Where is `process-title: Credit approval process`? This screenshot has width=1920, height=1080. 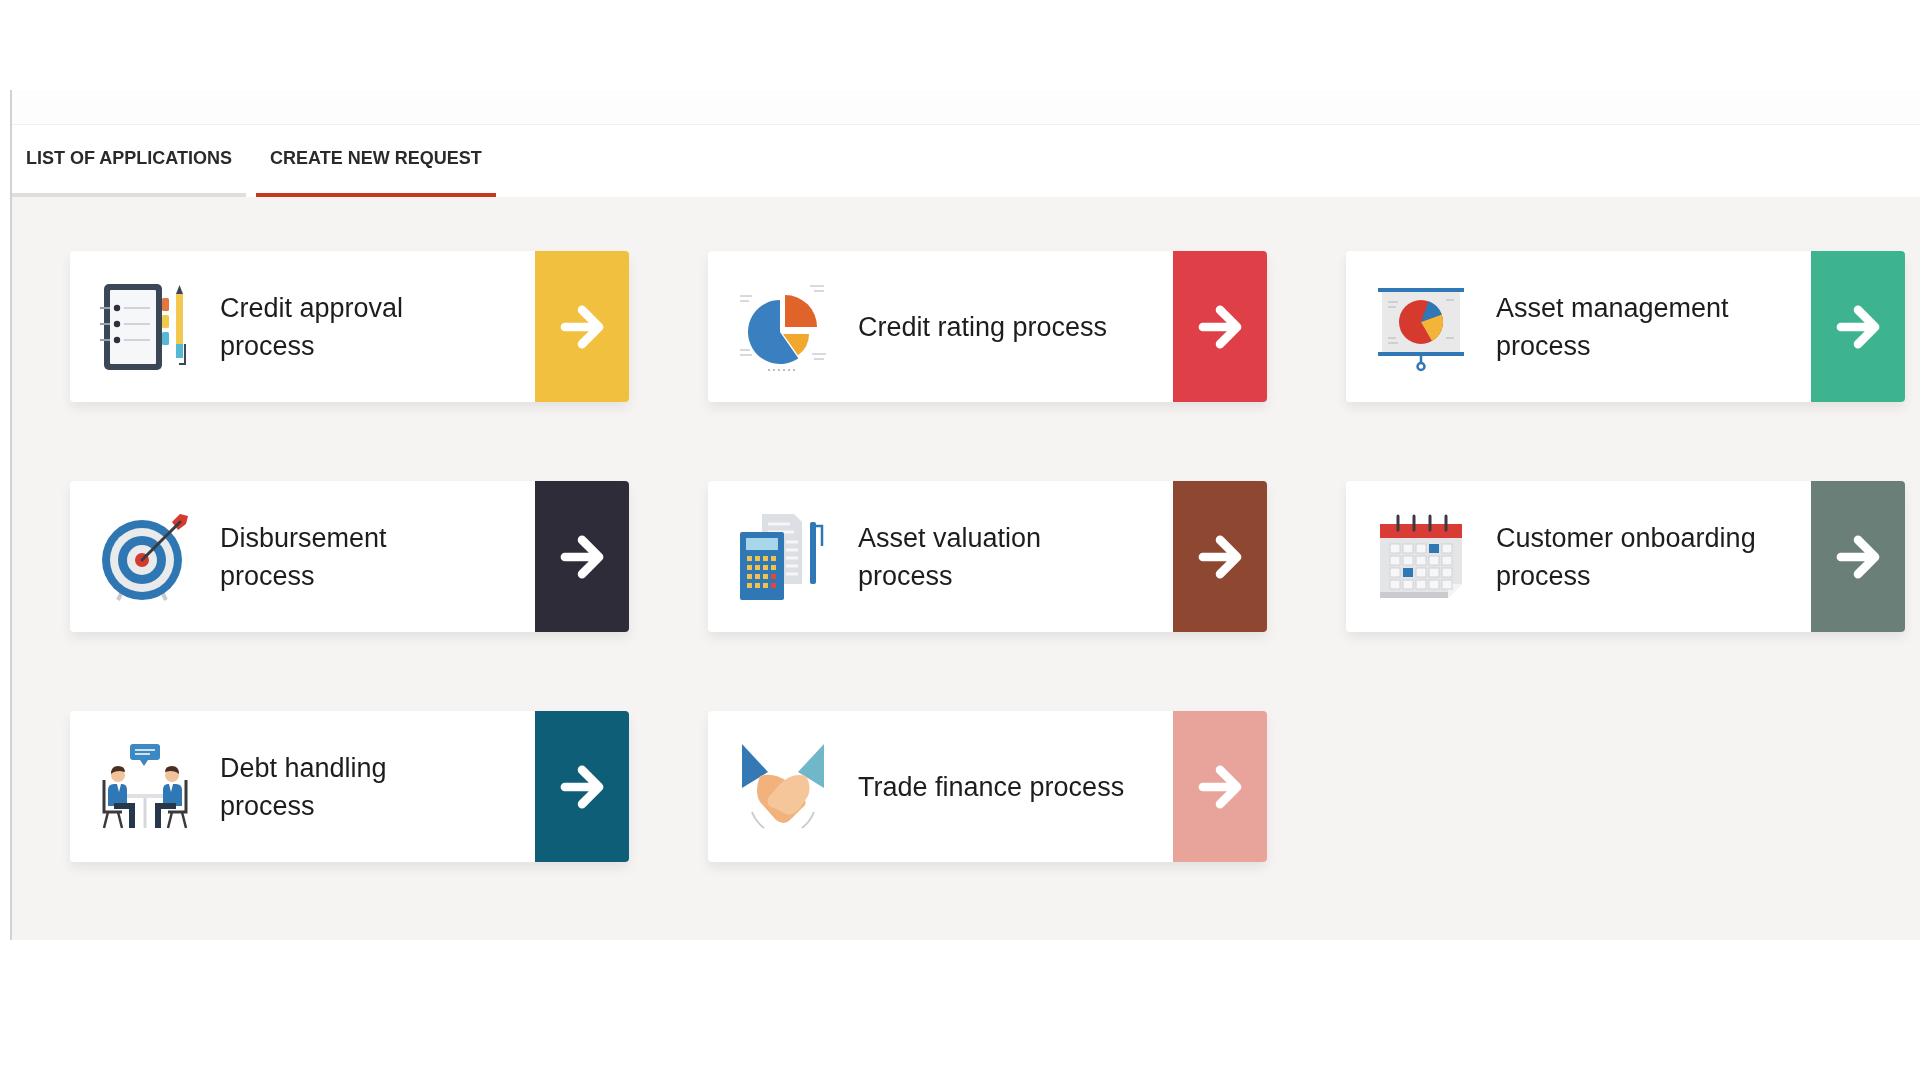
process-title: Credit approval process is located at coordinates (312, 327).